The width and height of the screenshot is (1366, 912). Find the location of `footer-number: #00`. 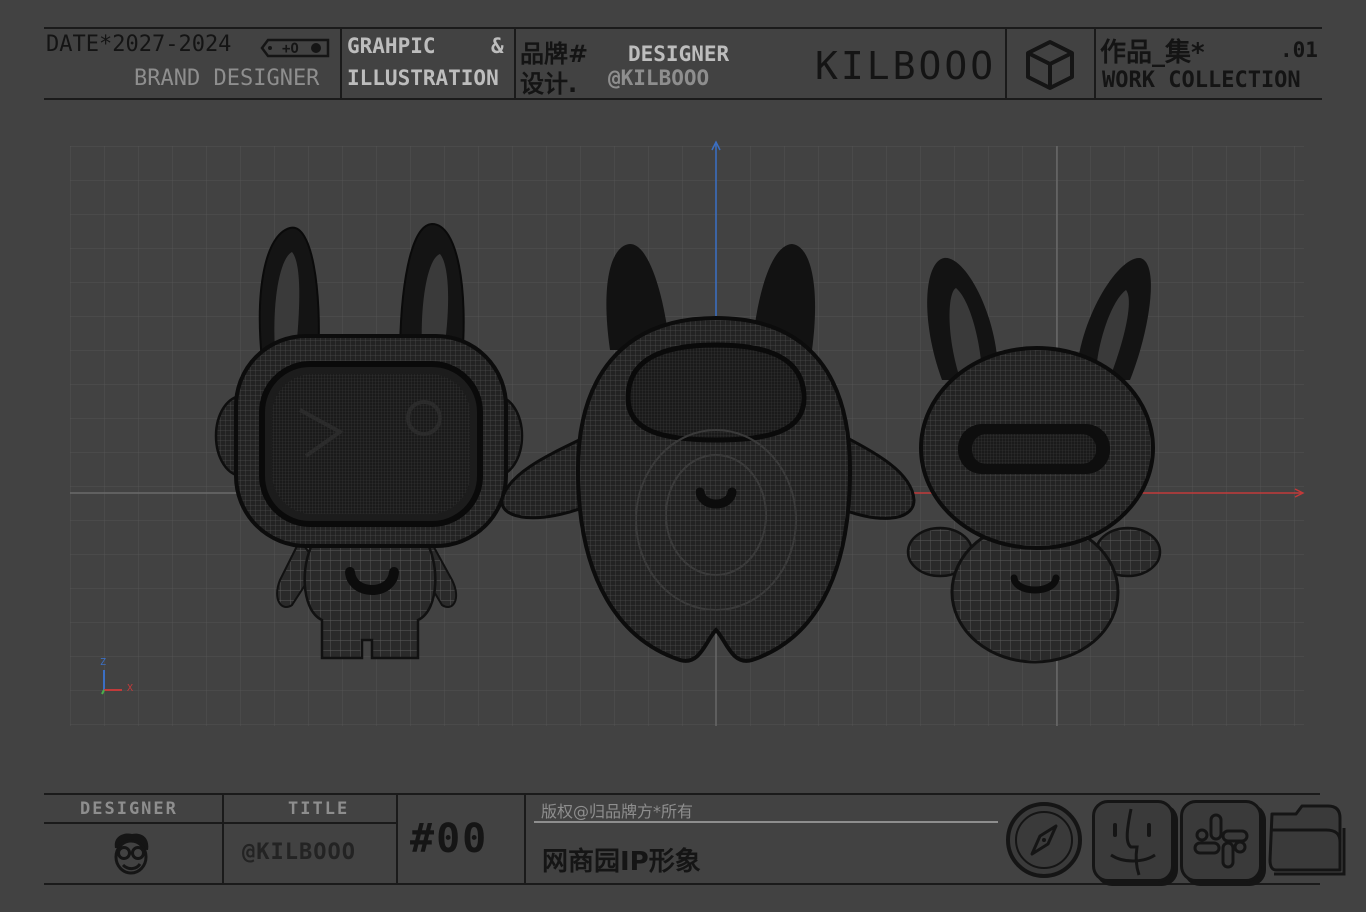

footer-number: #00 is located at coordinates (449, 839).